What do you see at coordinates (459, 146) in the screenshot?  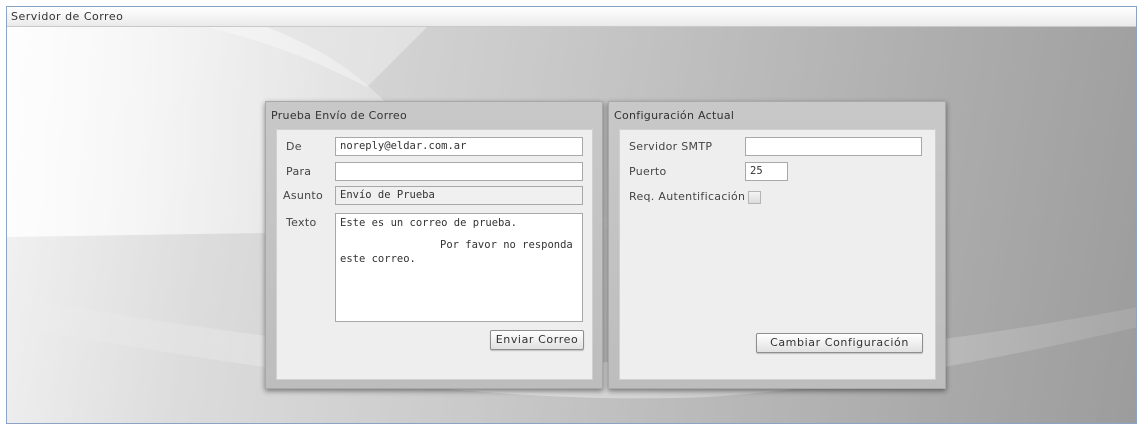 I see `from-field: noreply@eldar.com.ar` at bounding box center [459, 146].